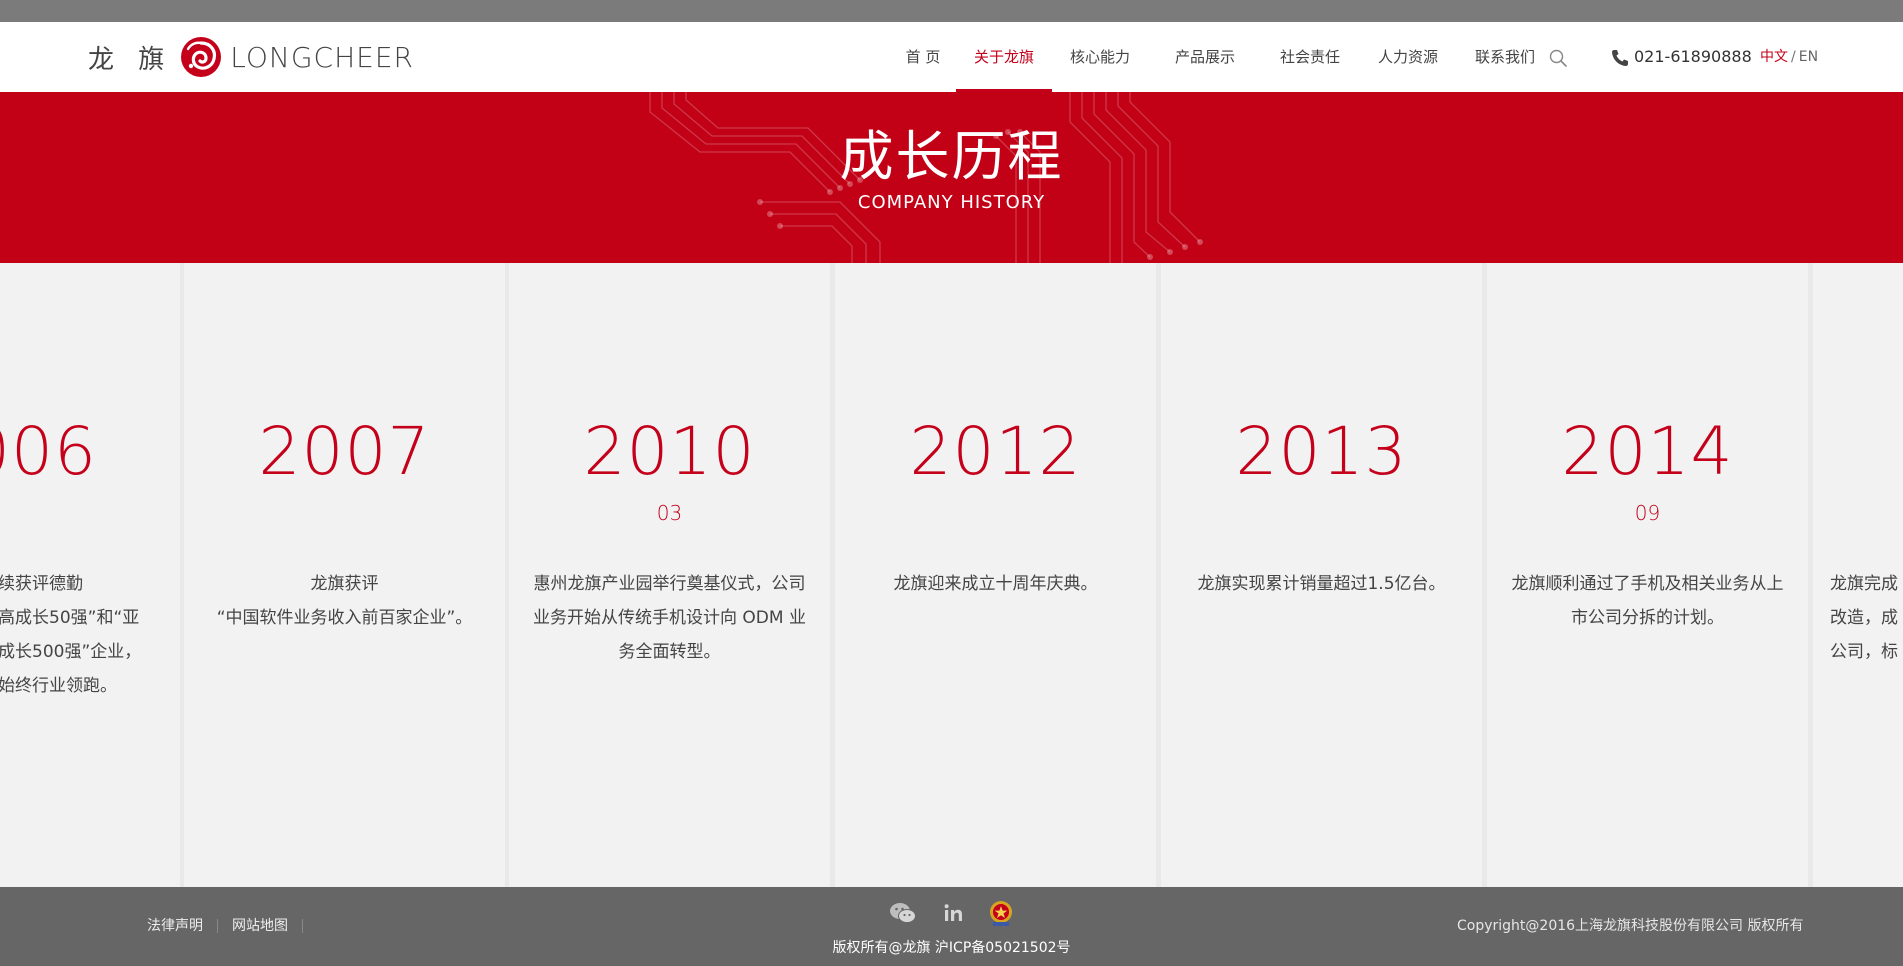  What do you see at coordinates (1001, 913) in the screenshot?
I see `police-badge-icon` at bounding box center [1001, 913].